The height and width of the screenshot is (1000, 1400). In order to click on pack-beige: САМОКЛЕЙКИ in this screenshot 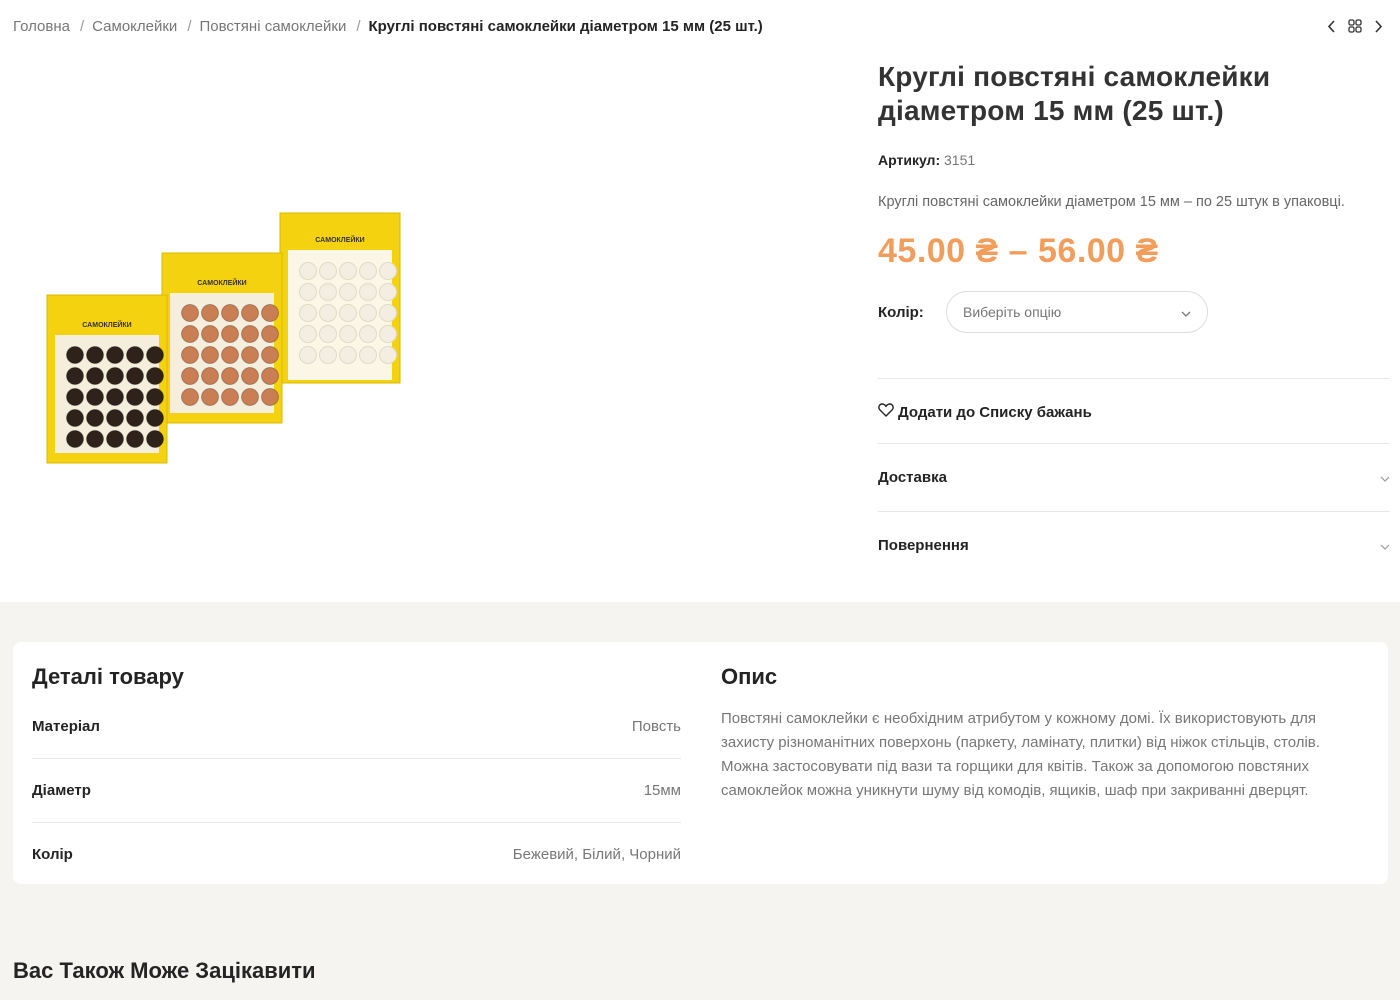, I will do `click(340, 298)`.